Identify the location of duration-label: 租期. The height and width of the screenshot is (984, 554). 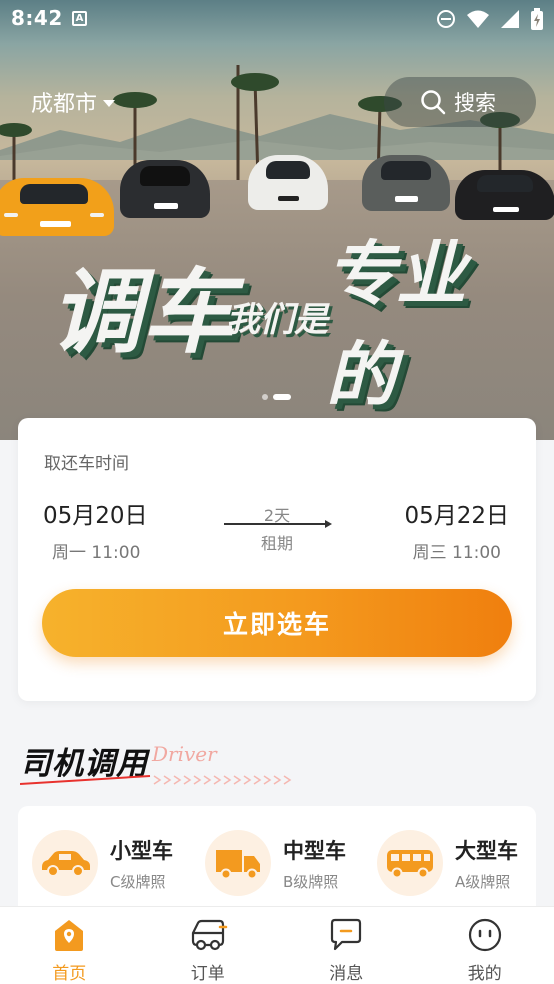
(276, 543).